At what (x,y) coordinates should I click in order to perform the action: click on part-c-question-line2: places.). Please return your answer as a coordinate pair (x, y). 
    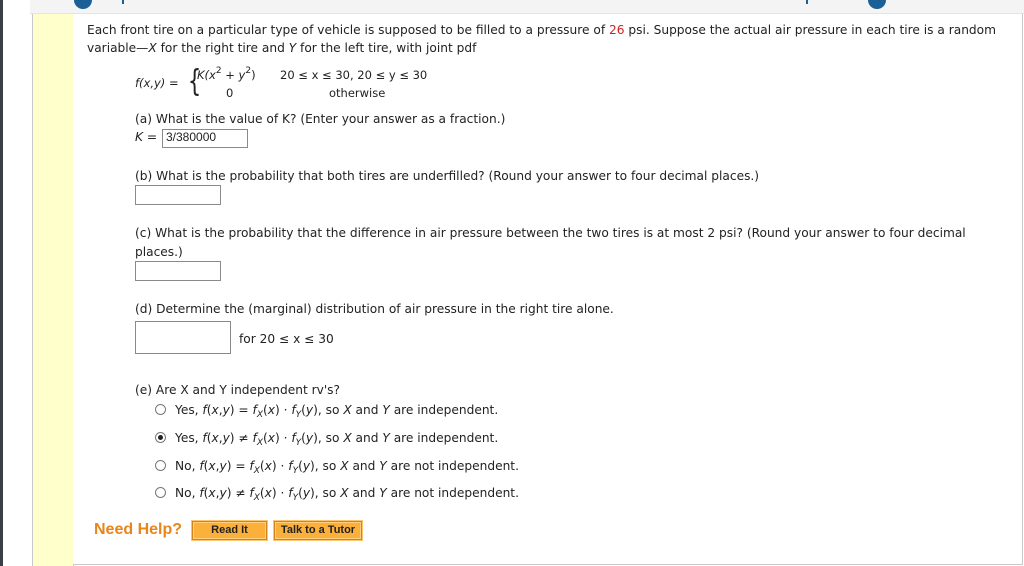
    Looking at the image, I should click on (159, 252).